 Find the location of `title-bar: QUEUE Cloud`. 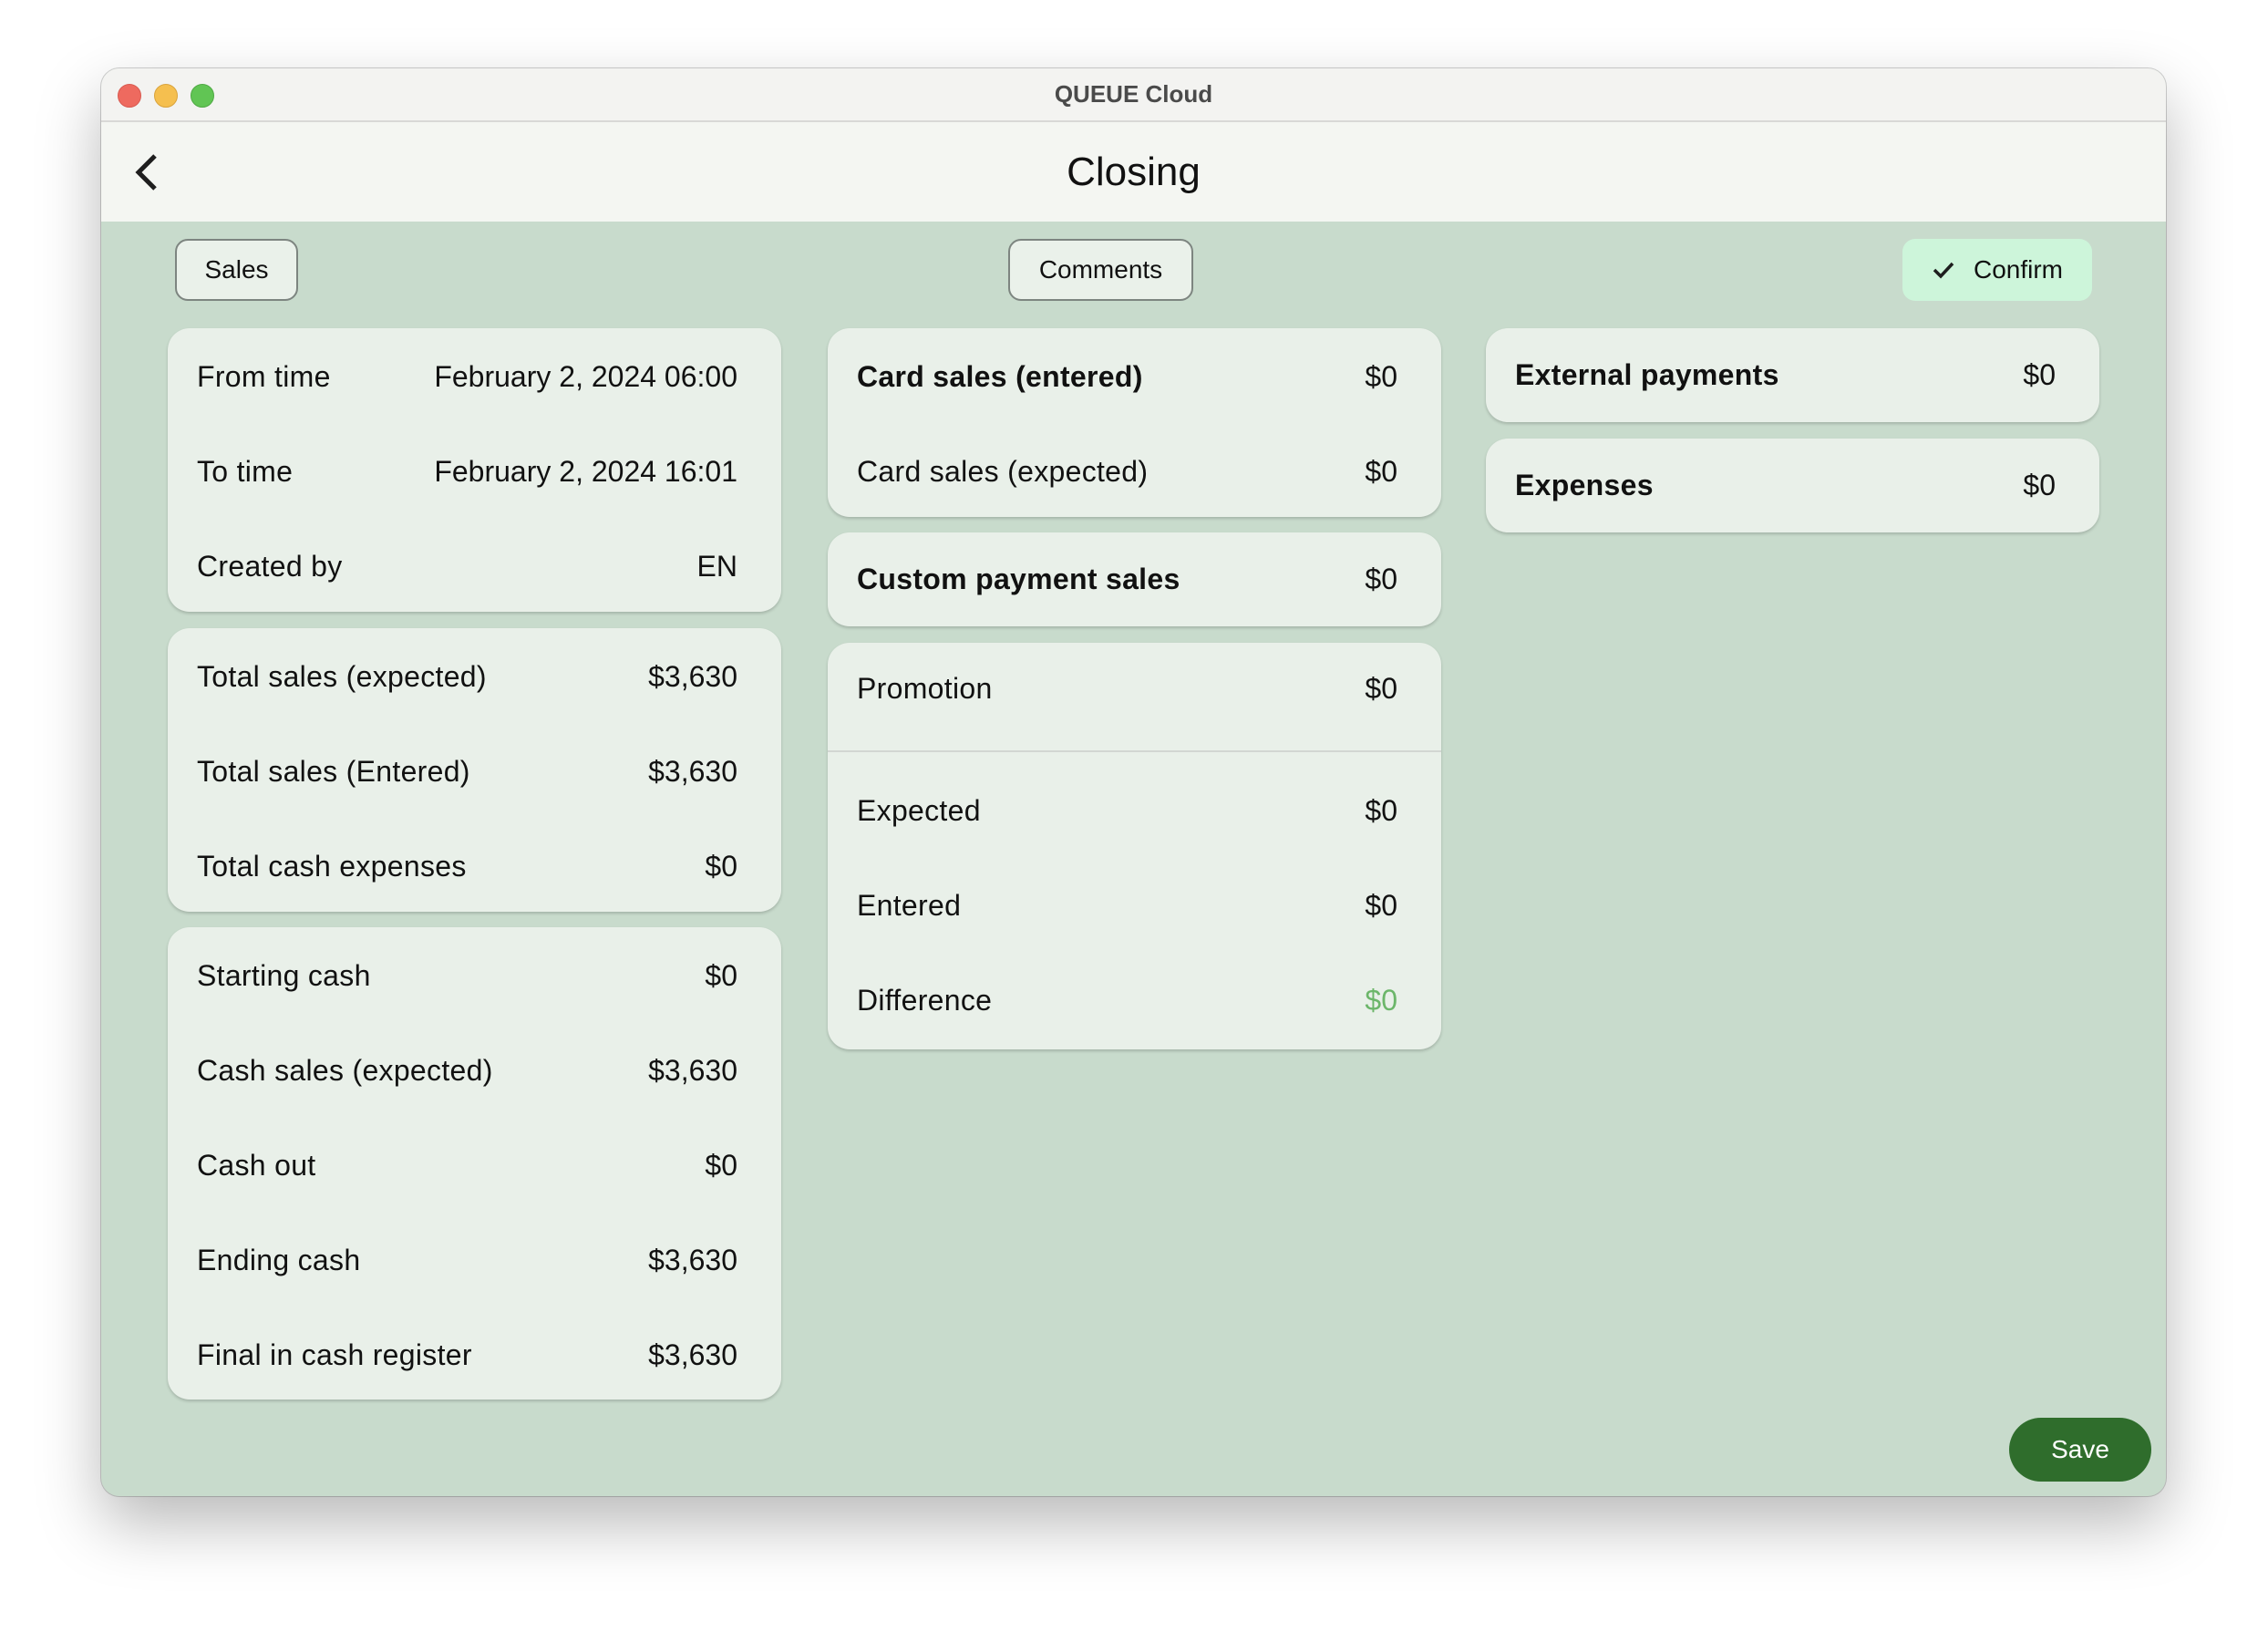

title-bar: QUEUE Cloud is located at coordinates (1133, 95).